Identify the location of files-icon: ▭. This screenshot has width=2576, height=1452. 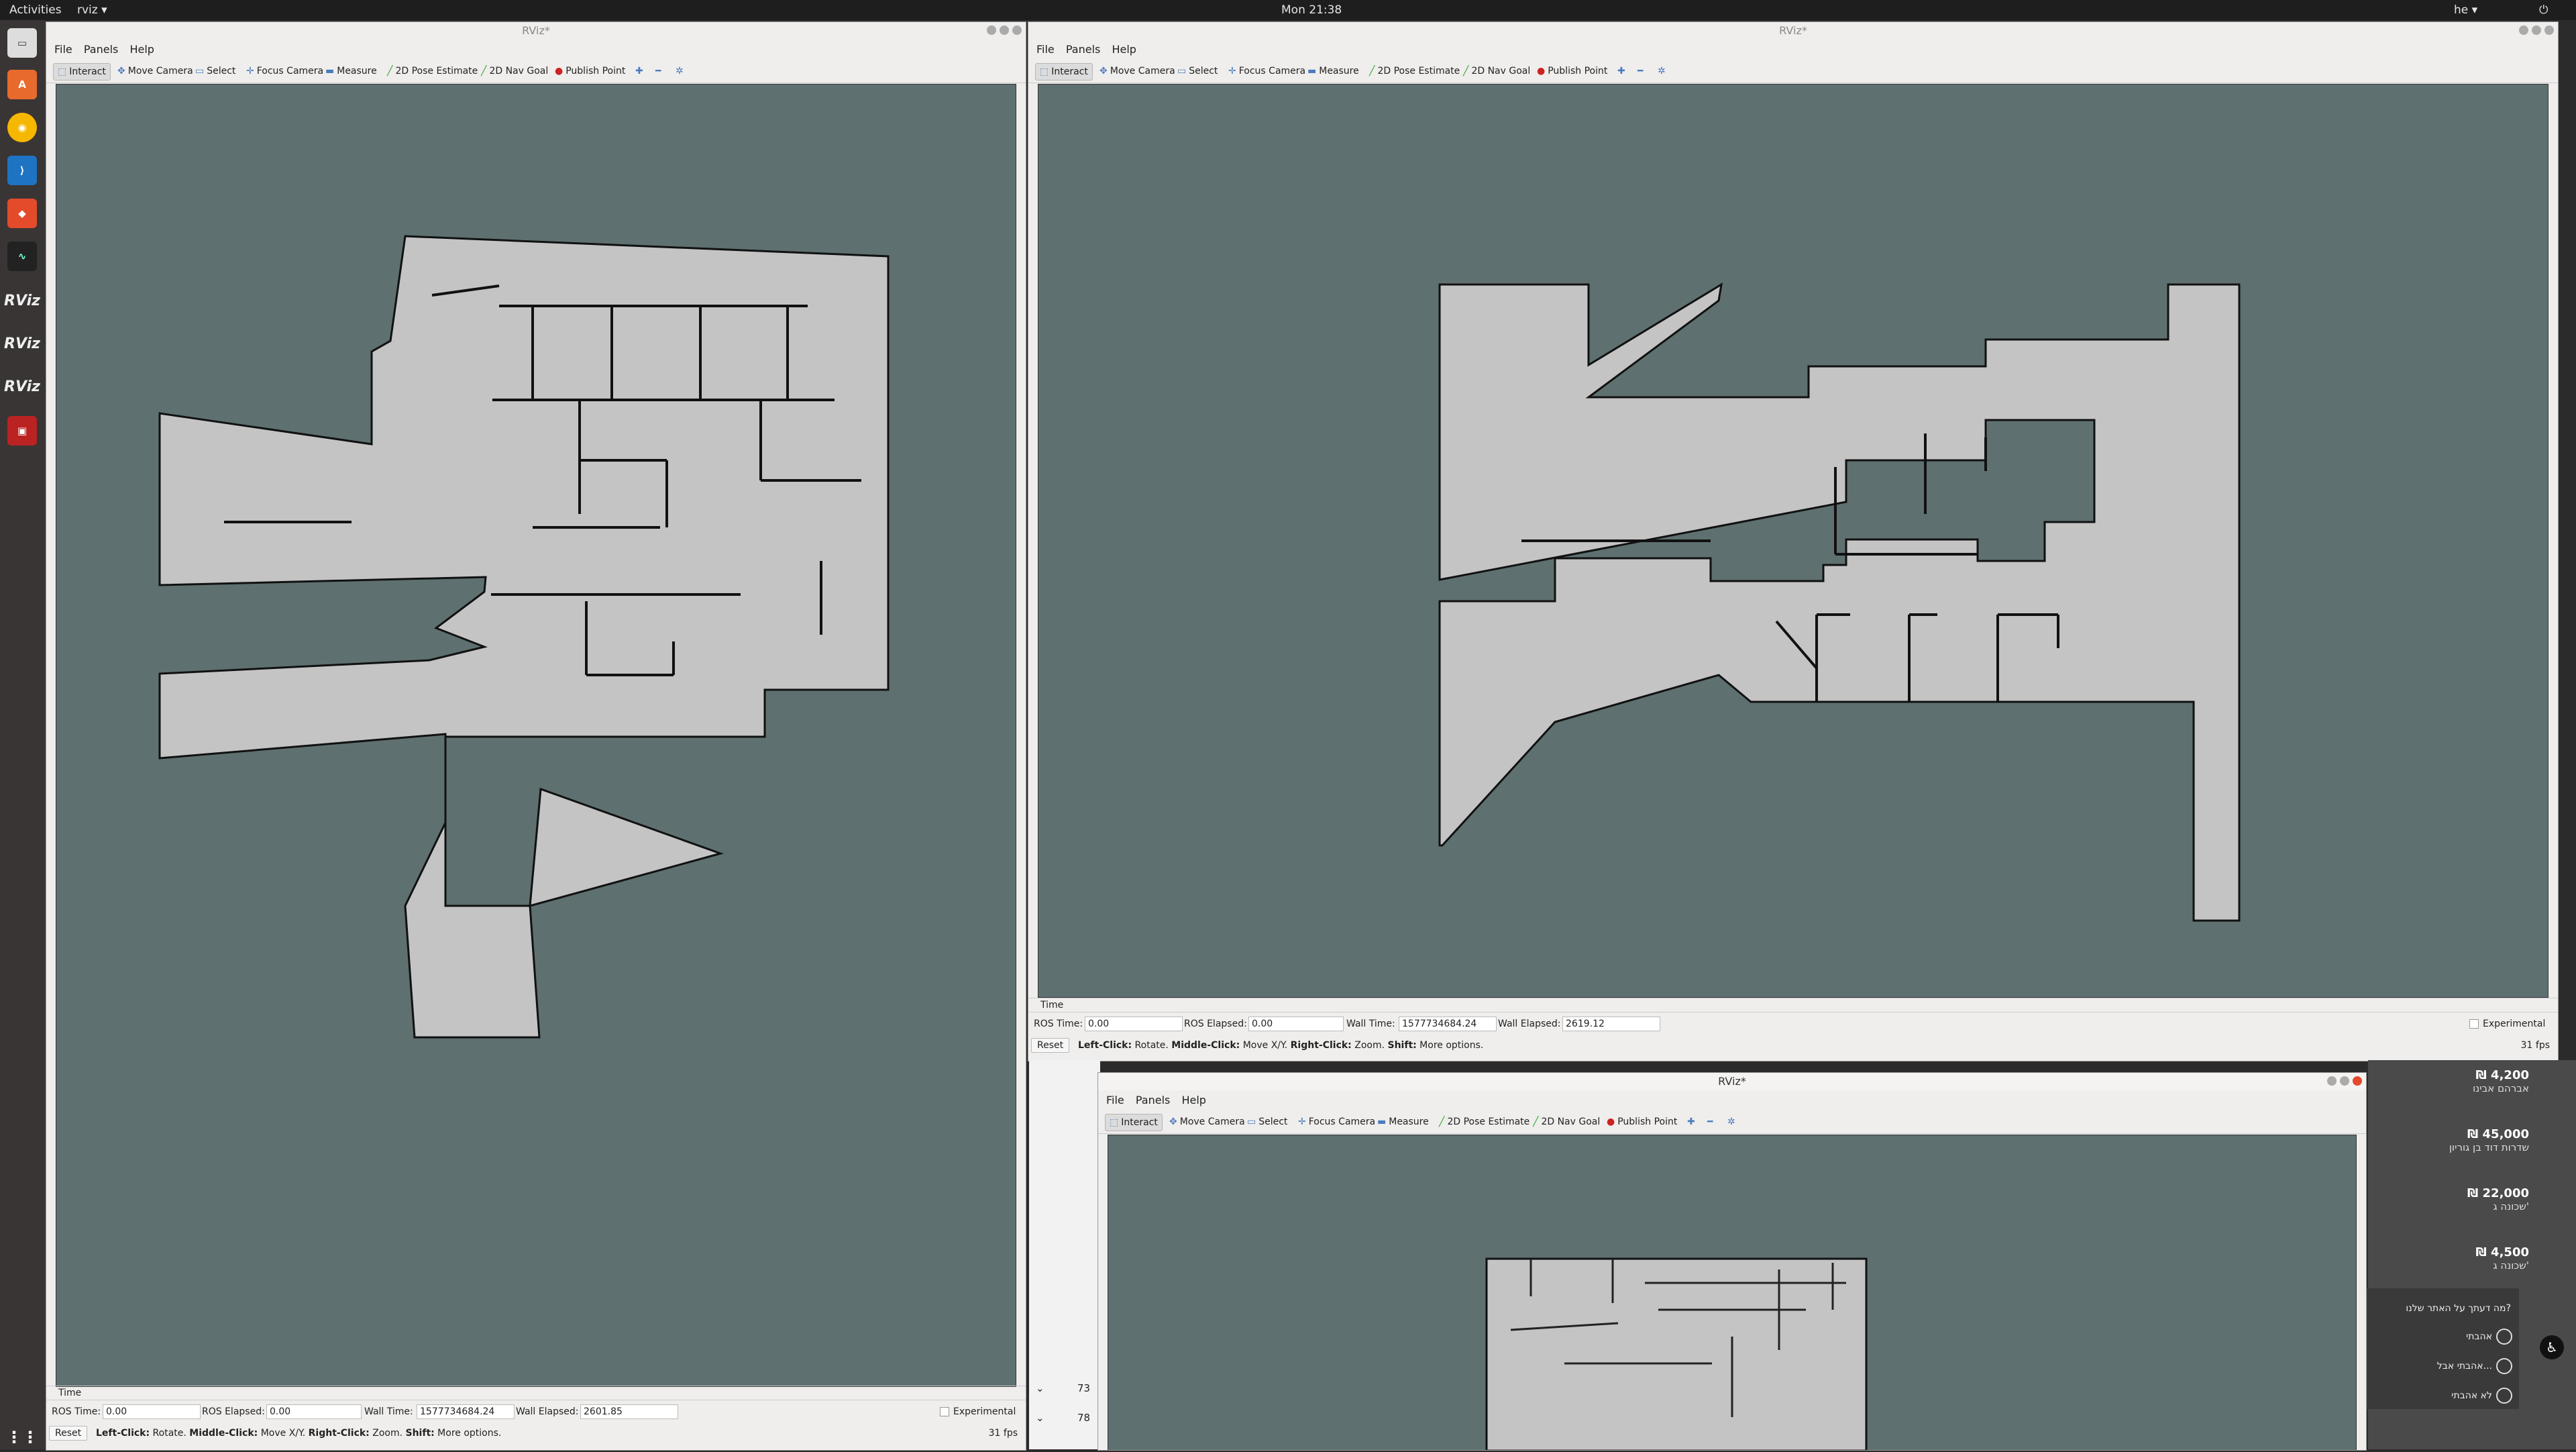
(22, 43).